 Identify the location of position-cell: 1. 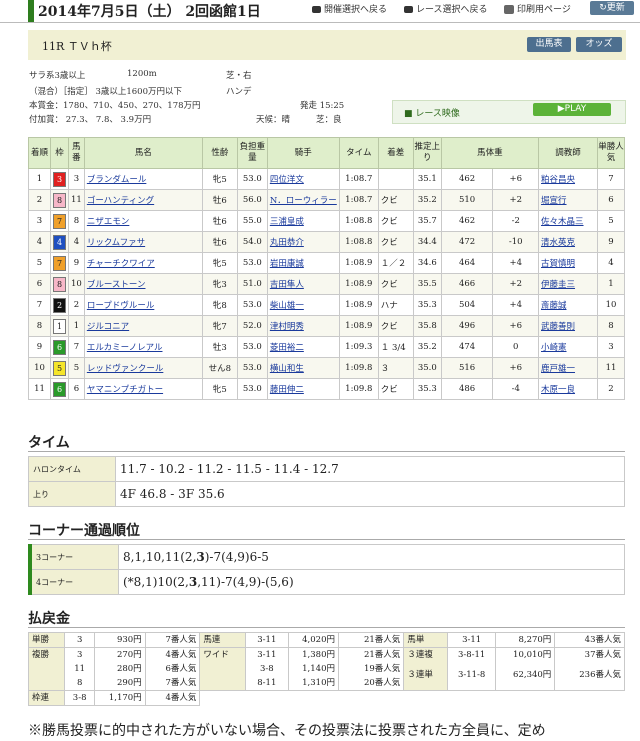
(39, 179).